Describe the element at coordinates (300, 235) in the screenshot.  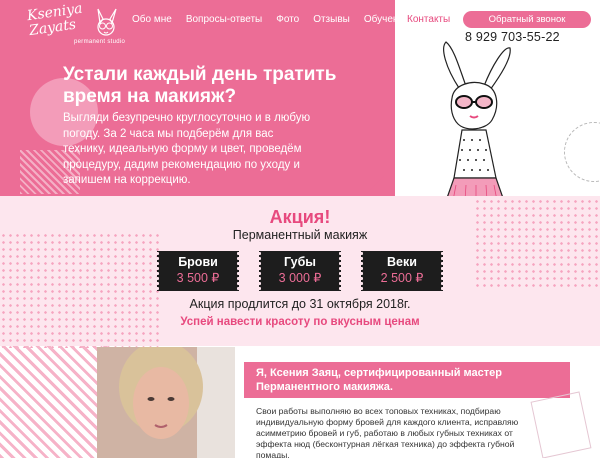
I see `promo-subtitle: Перманентный макияж` at that location.